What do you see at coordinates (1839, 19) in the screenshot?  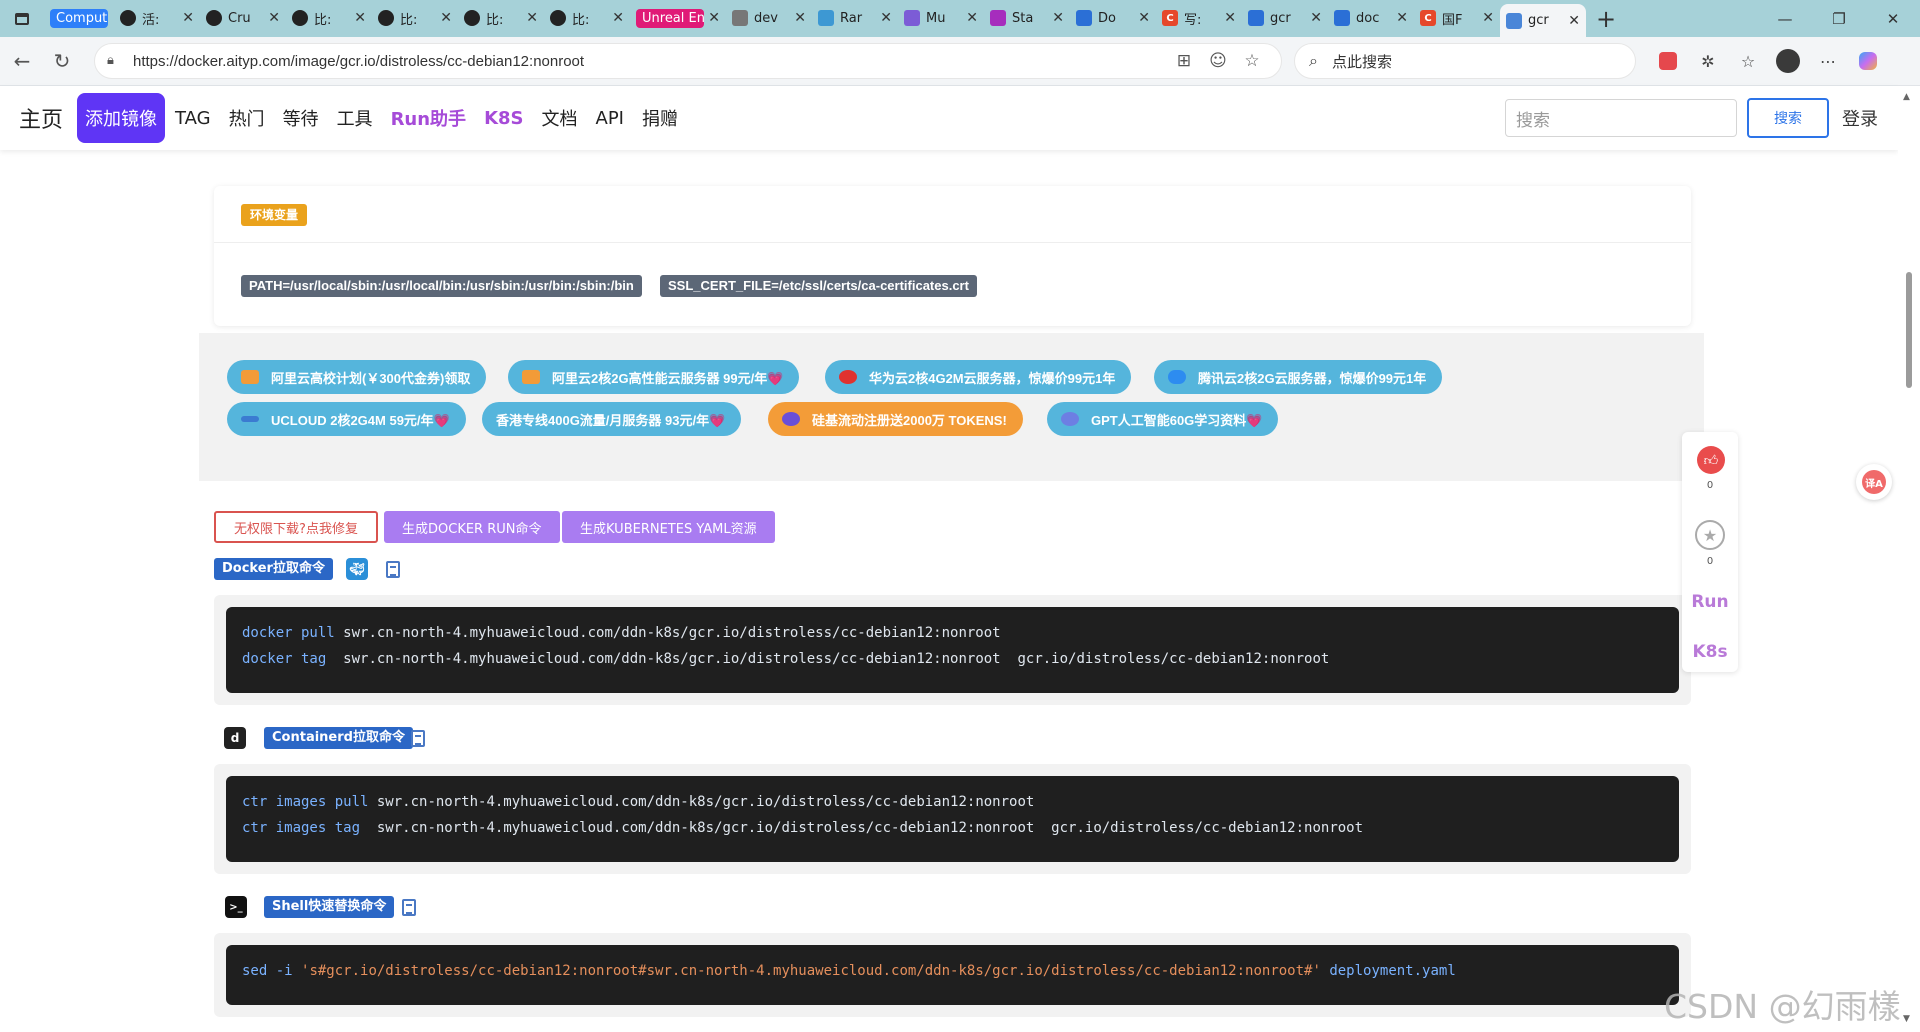 I see `restore-icon: ❐` at bounding box center [1839, 19].